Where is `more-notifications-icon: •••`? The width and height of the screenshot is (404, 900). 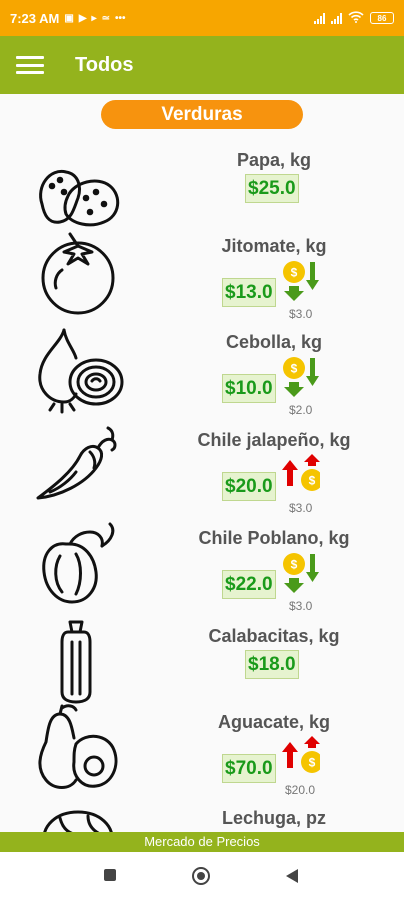 more-notifications-icon: ••• is located at coordinates (120, 18).